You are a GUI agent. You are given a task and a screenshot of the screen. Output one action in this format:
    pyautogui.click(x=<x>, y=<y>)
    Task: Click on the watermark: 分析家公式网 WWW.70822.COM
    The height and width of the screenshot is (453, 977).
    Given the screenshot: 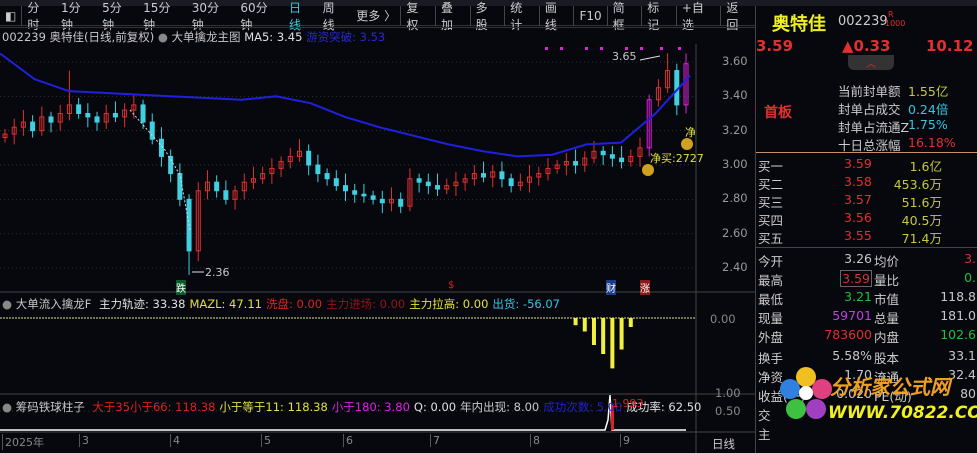 What is the action you would take?
    pyautogui.click(x=872, y=398)
    